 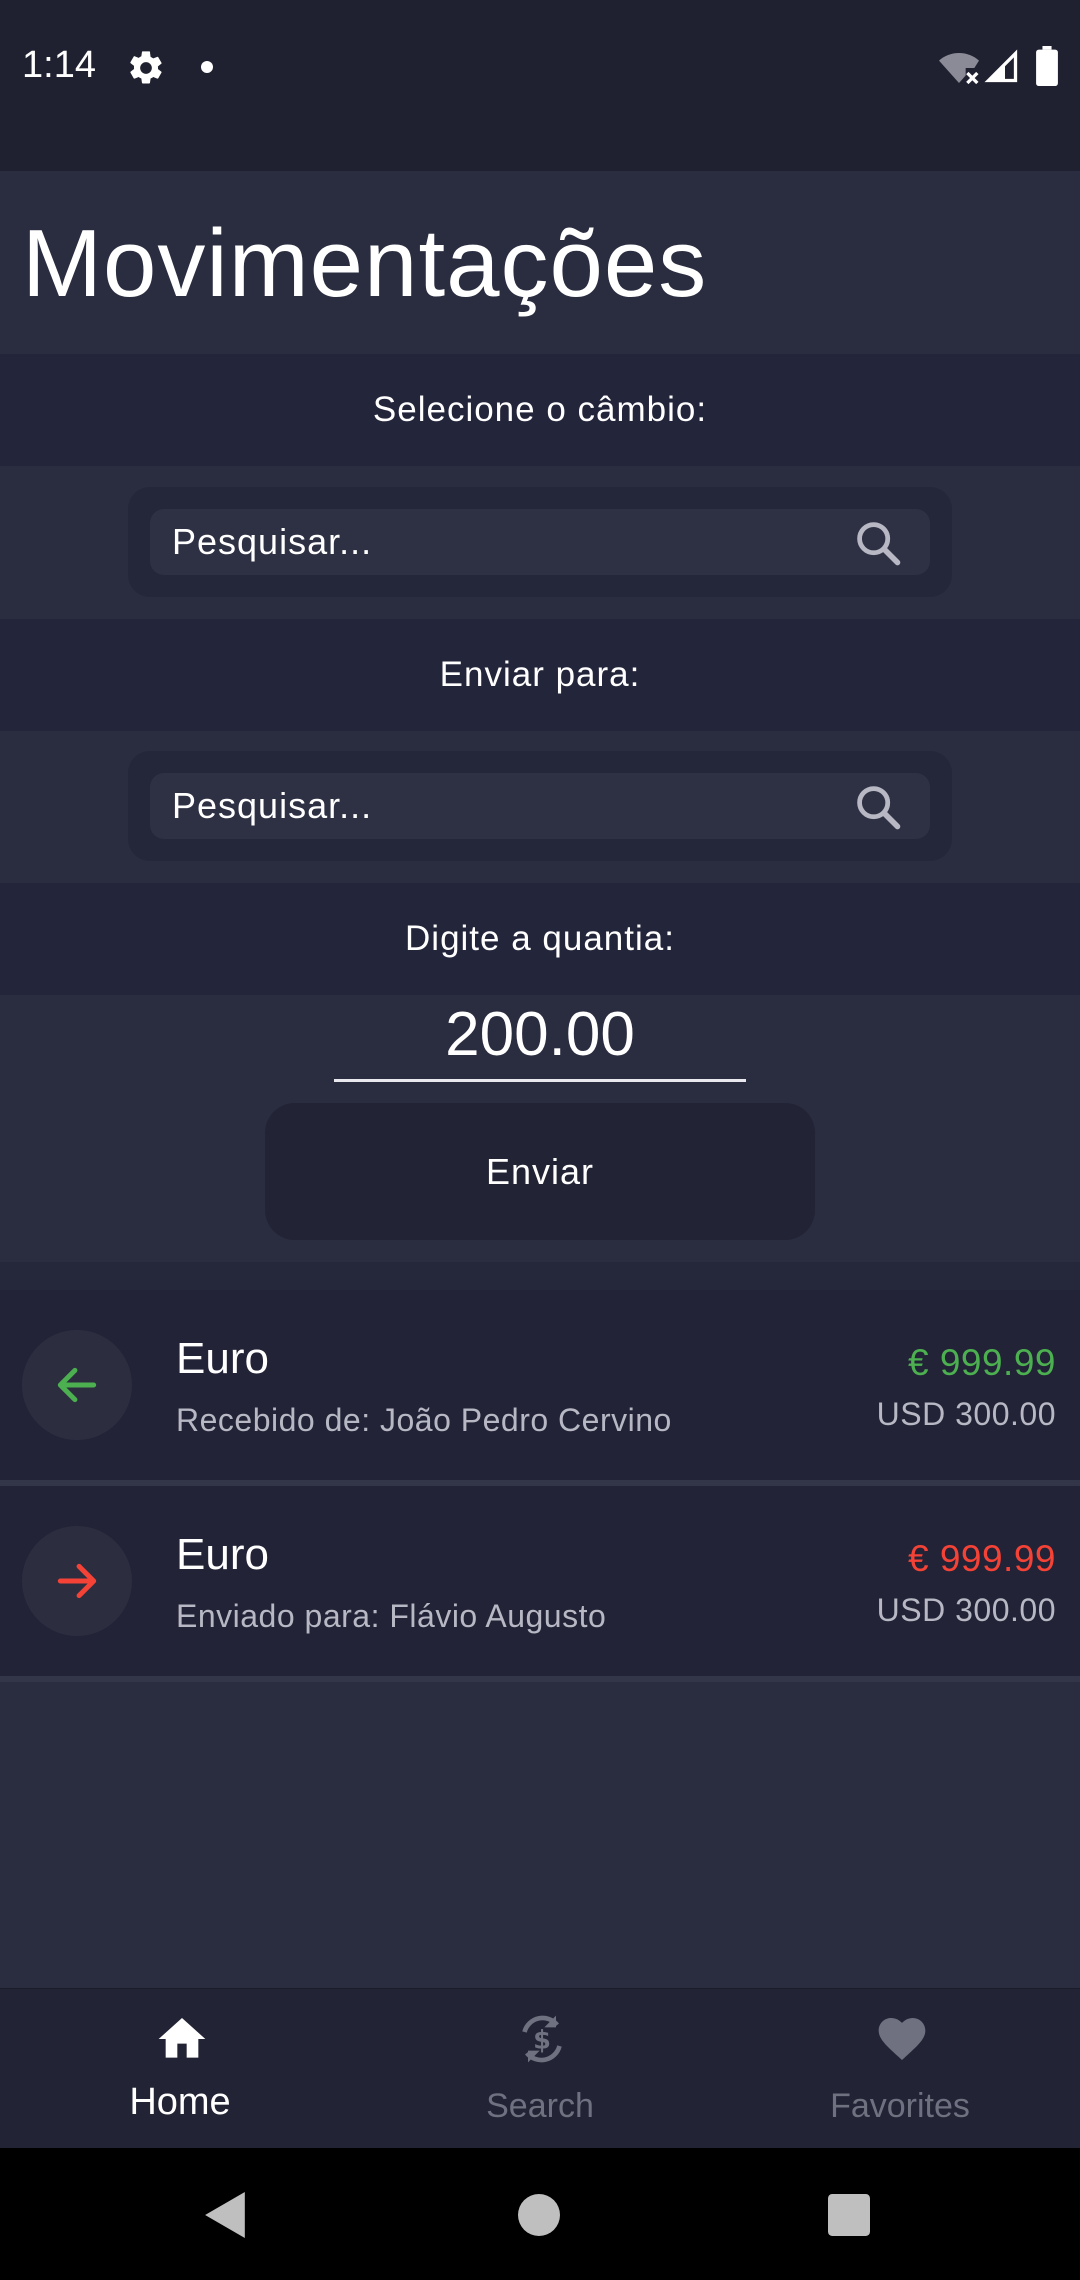 What do you see at coordinates (959, 69) in the screenshot?
I see `wifi-off-icon` at bounding box center [959, 69].